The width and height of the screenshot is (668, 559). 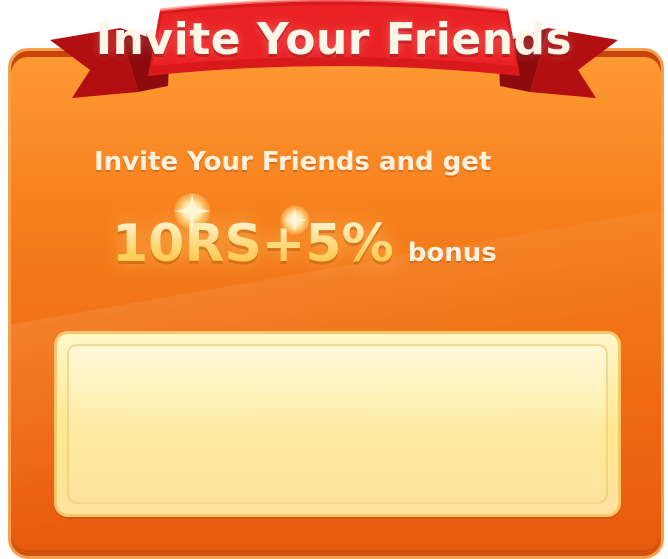 I want to click on invite-subtitle: Invite Your Friends and get, so click(x=293, y=162).